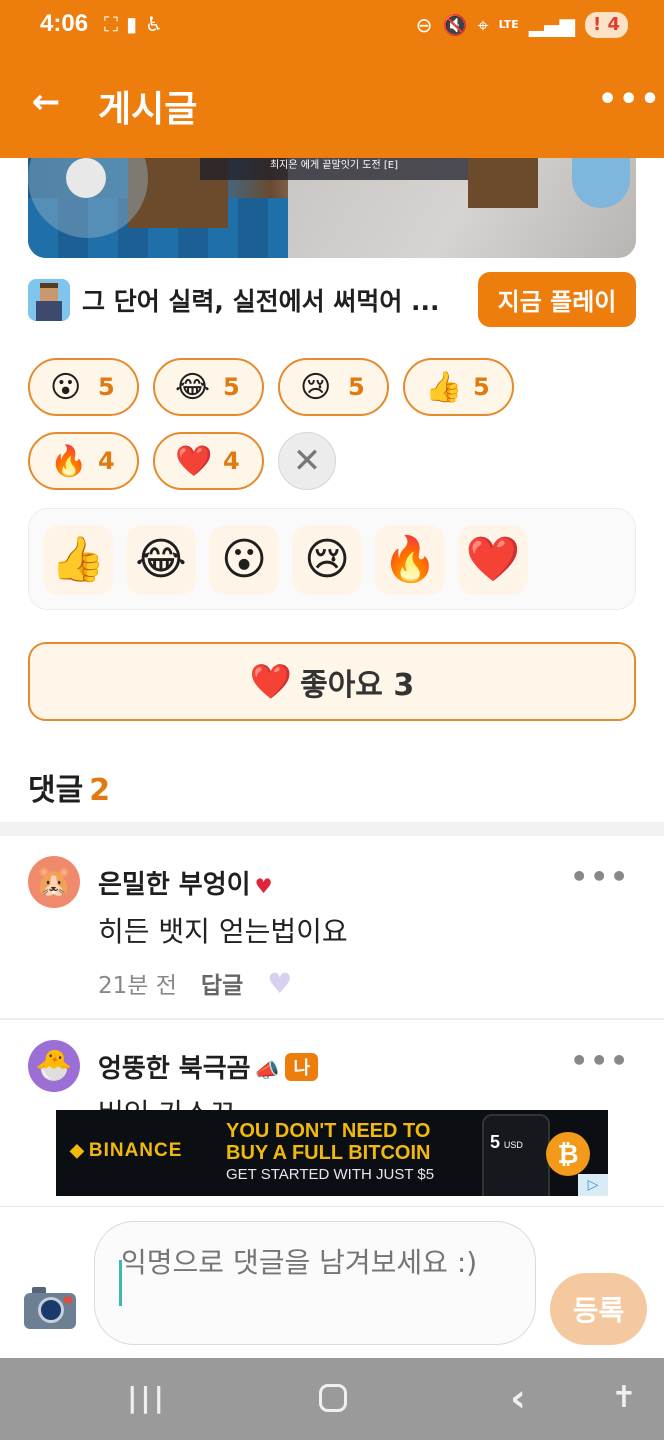 The image size is (664, 1440). I want to click on dnd-icon: ⊖, so click(424, 25).